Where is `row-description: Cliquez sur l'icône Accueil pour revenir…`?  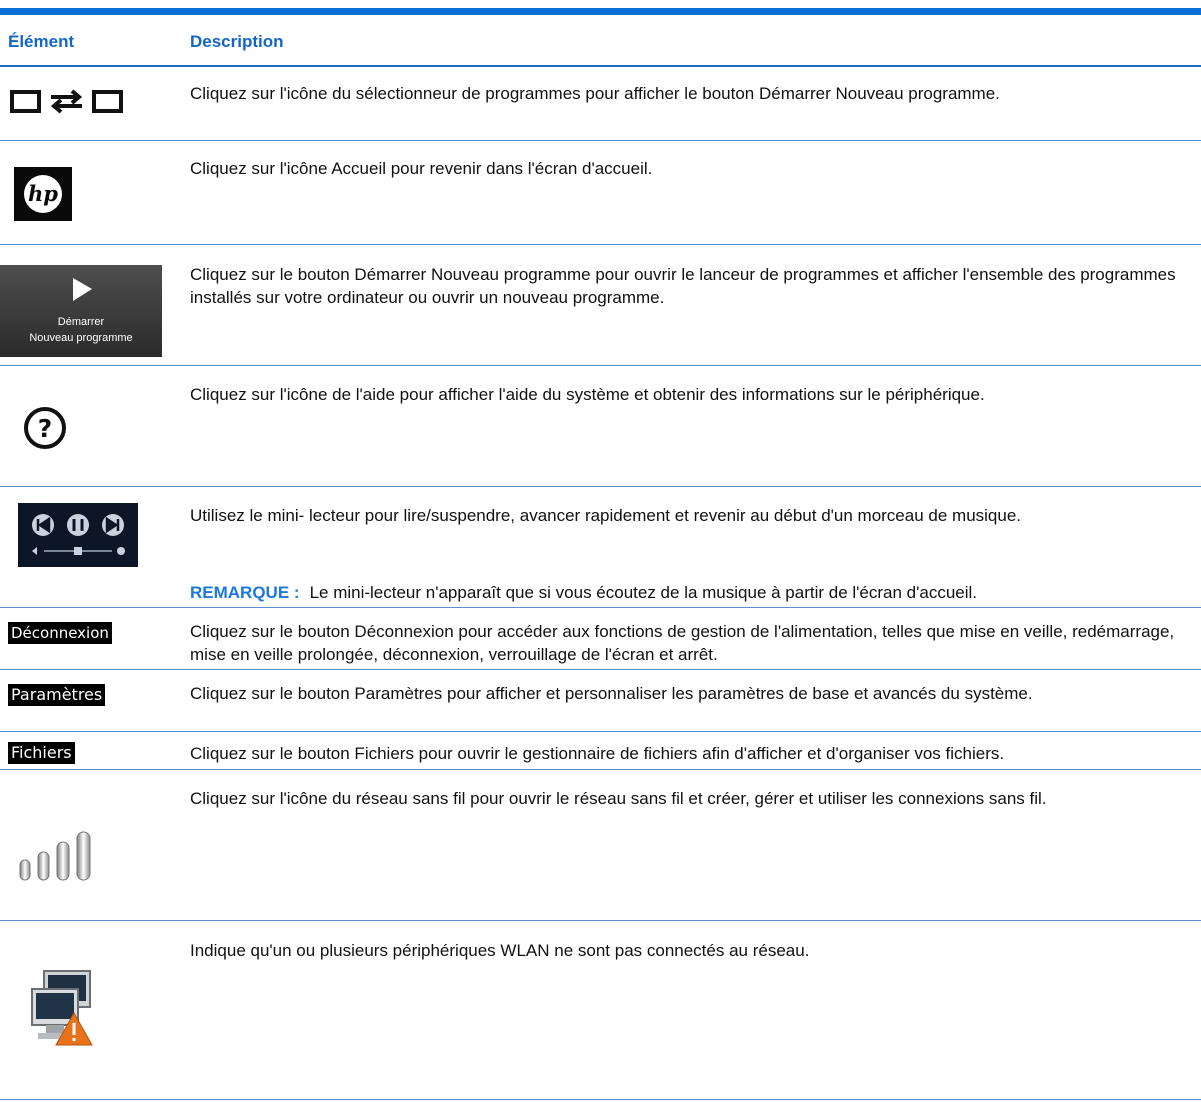 row-description: Cliquez sur l'icône Accueil pour revenir… is located at coordinates (421, 168).